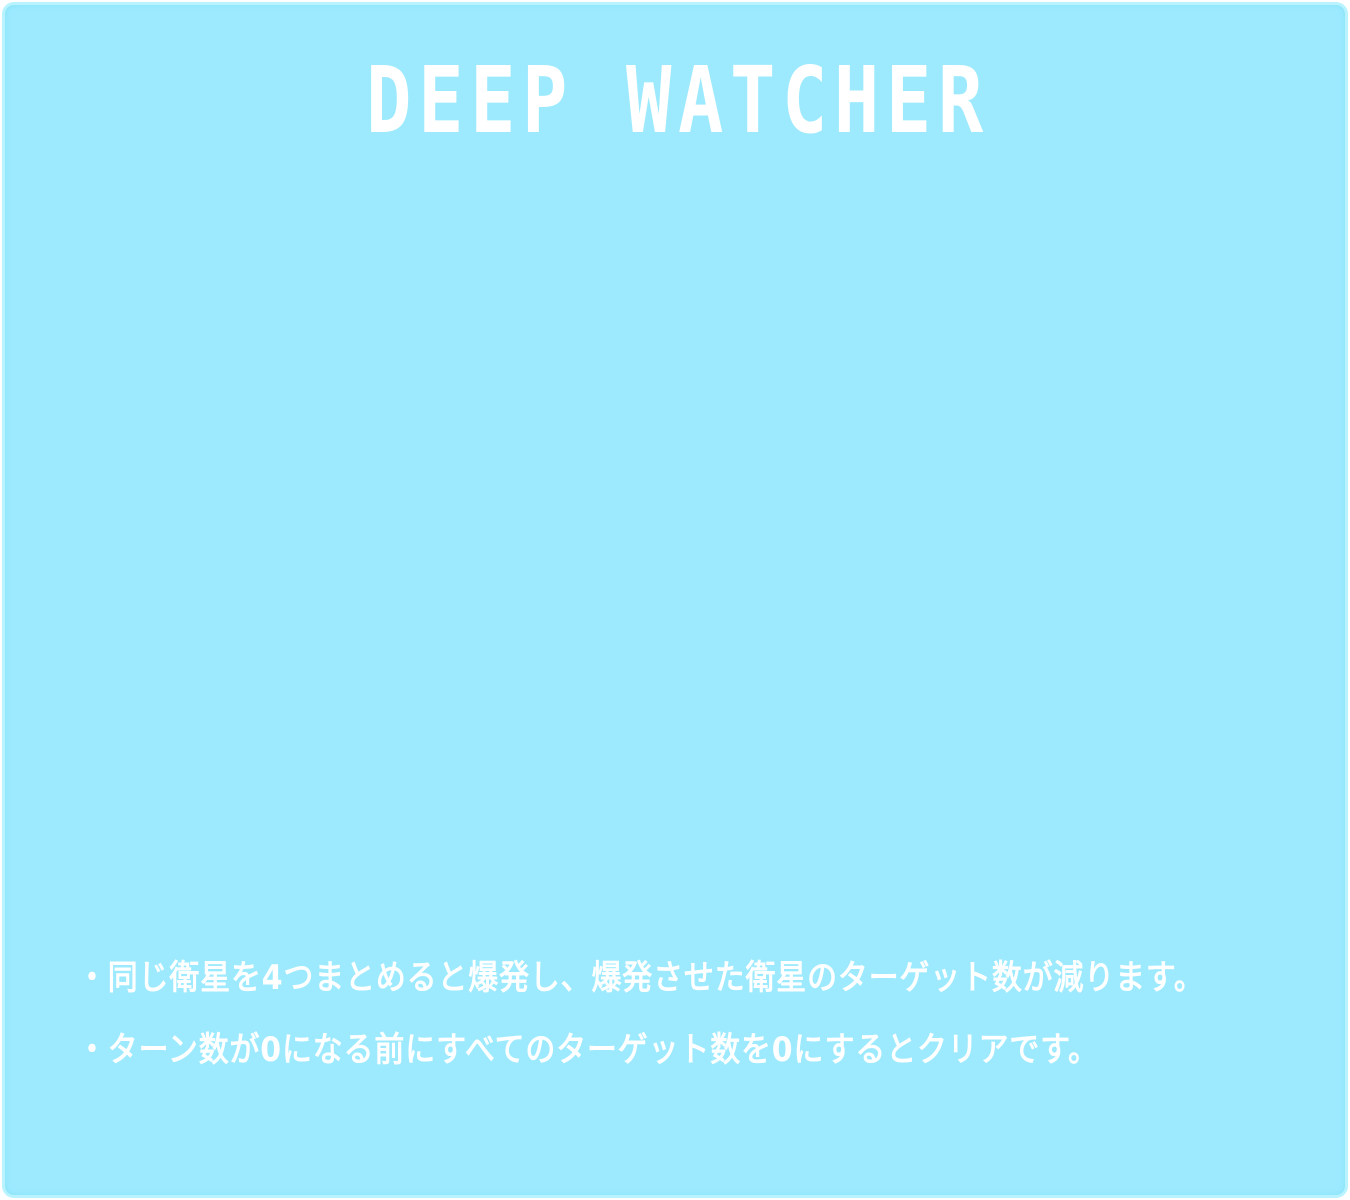  Describe the element at coordinates (641, 978) in the screenshot. I see `rule-line-match-four: ・同じ衛星を4つまとめると爆発し、爆発させた衛星のターゲット数が減ります。` at that location.